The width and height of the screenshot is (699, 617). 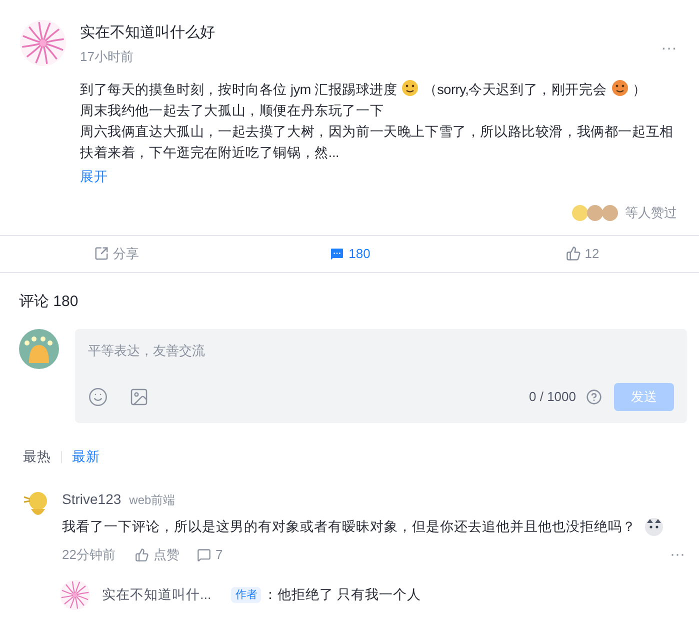 I want to click on like-button: 12, so click(x=582, y=254).